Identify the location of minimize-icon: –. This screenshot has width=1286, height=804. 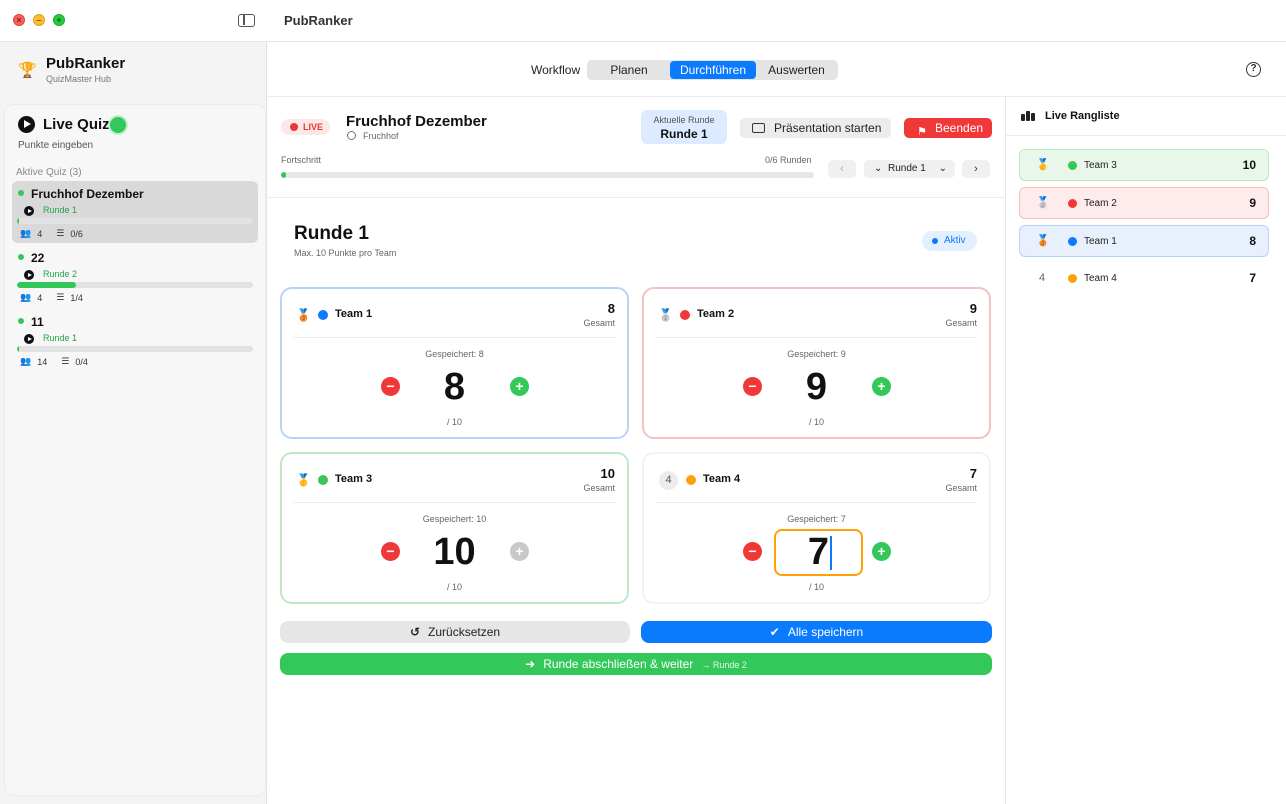
(39, 20).